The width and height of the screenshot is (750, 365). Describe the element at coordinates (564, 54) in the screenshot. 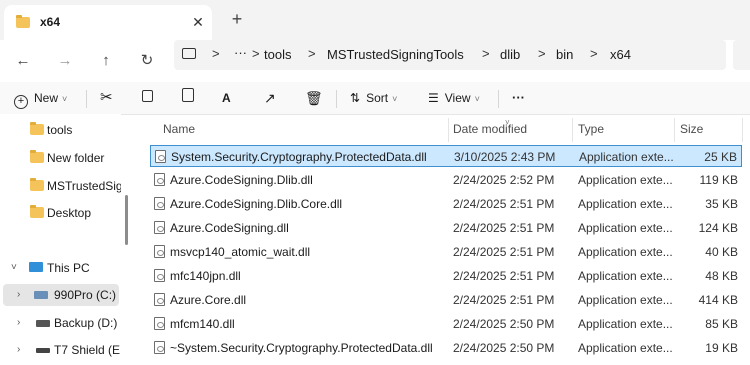

I see `breadcrumb-bin: bin` at that location.